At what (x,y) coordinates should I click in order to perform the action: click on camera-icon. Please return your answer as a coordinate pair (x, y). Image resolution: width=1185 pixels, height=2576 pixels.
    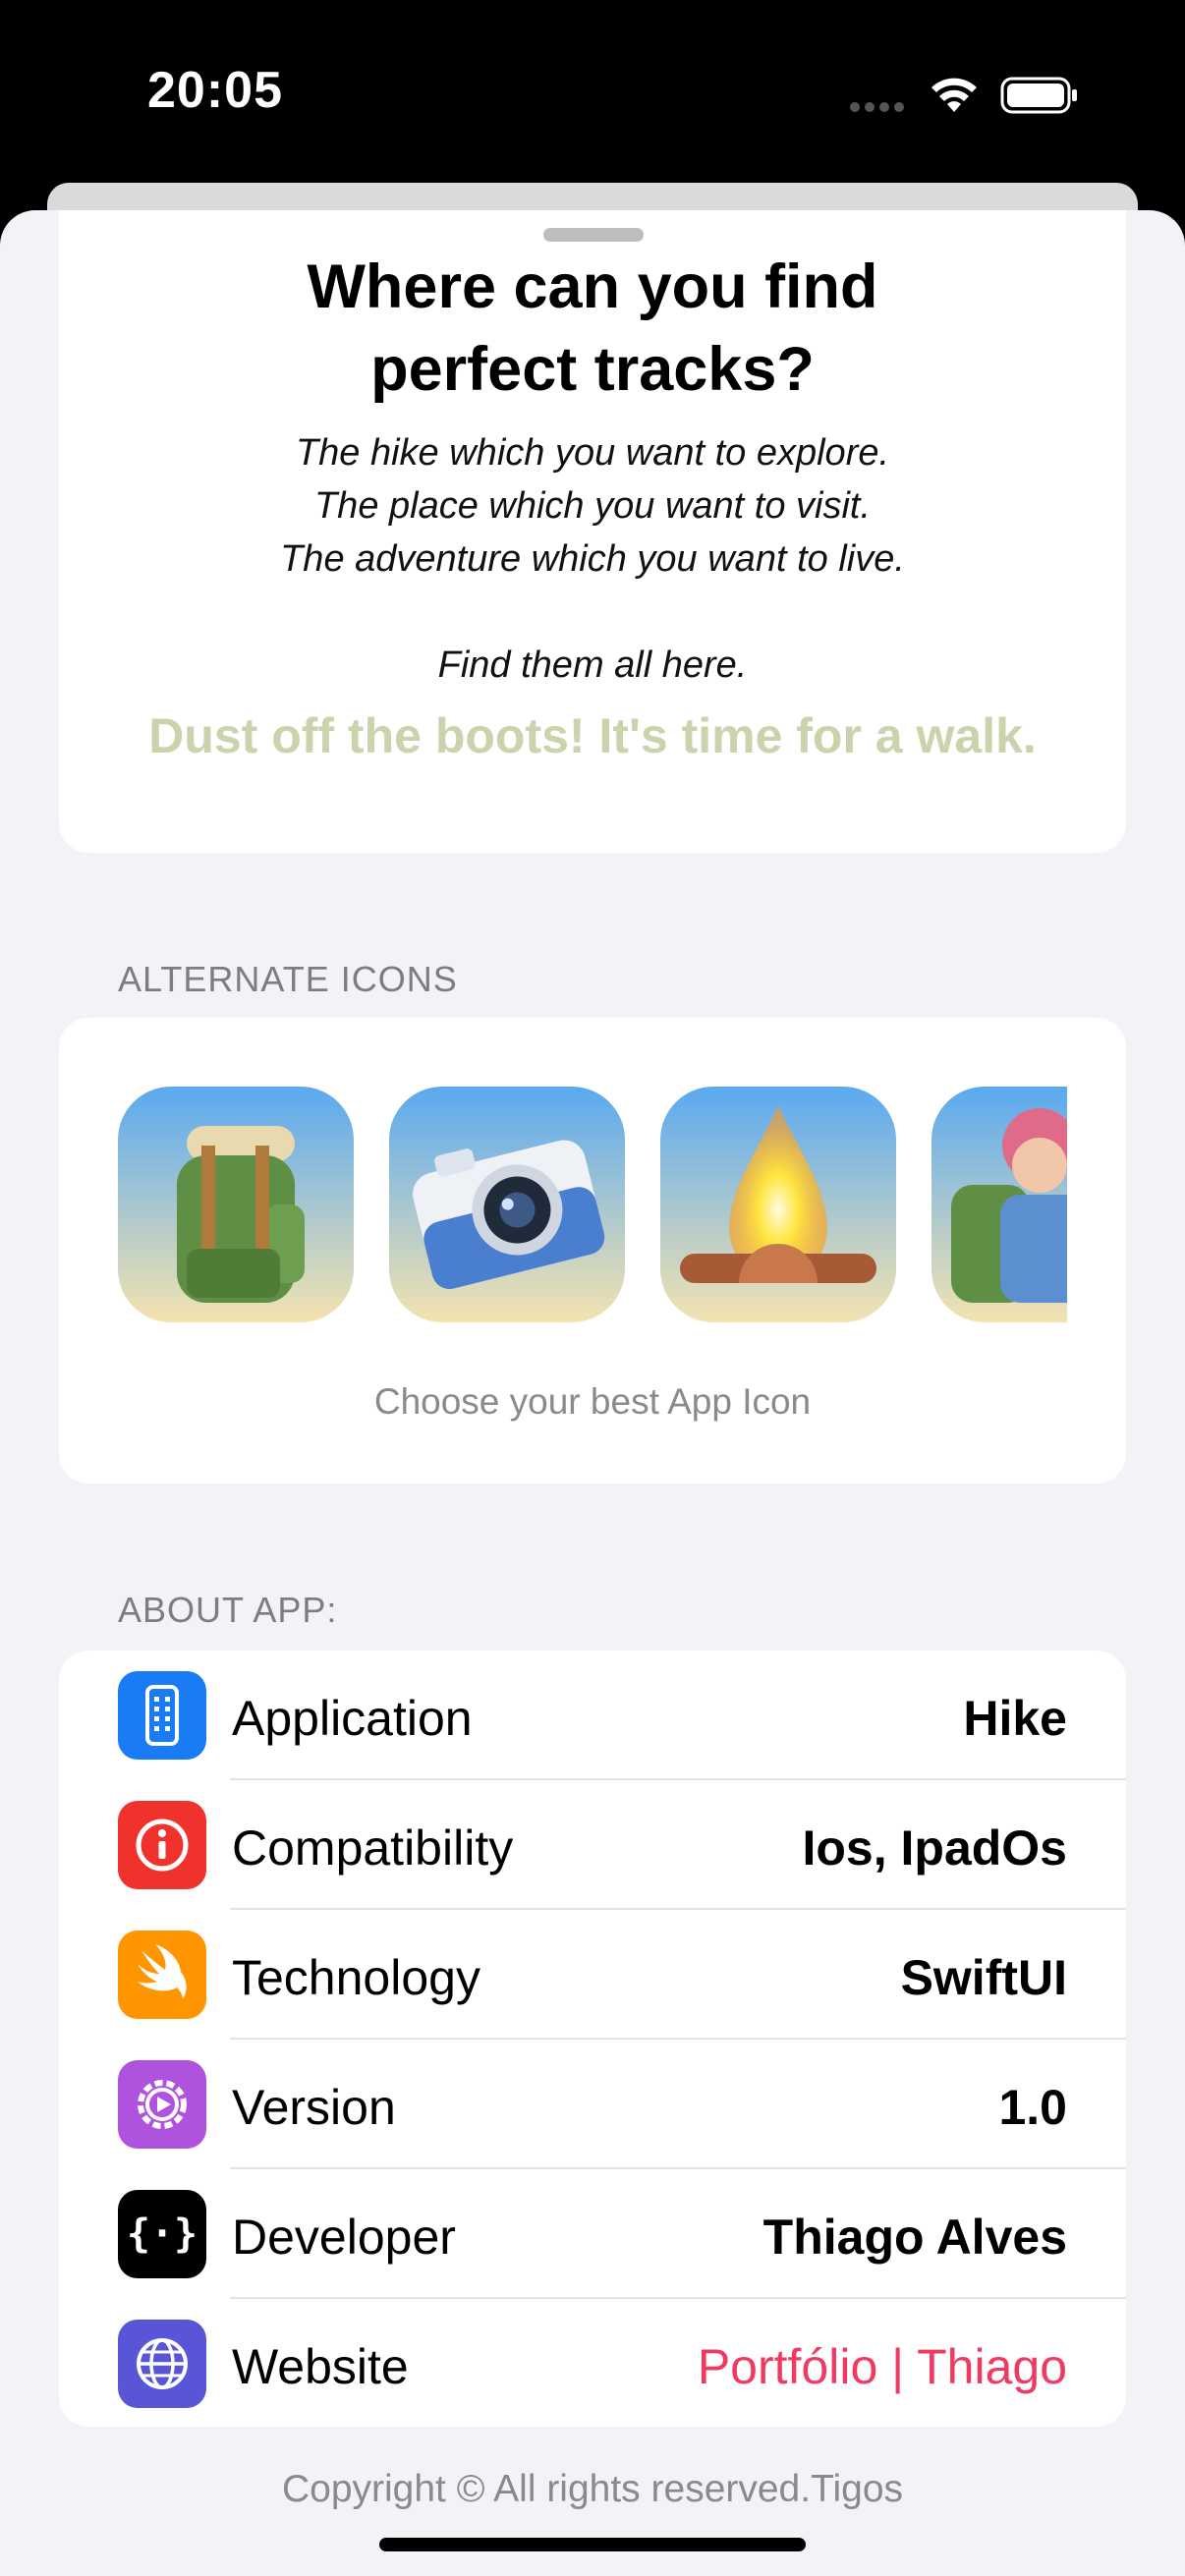
    Looking at the image, I should click on (507, 1204).